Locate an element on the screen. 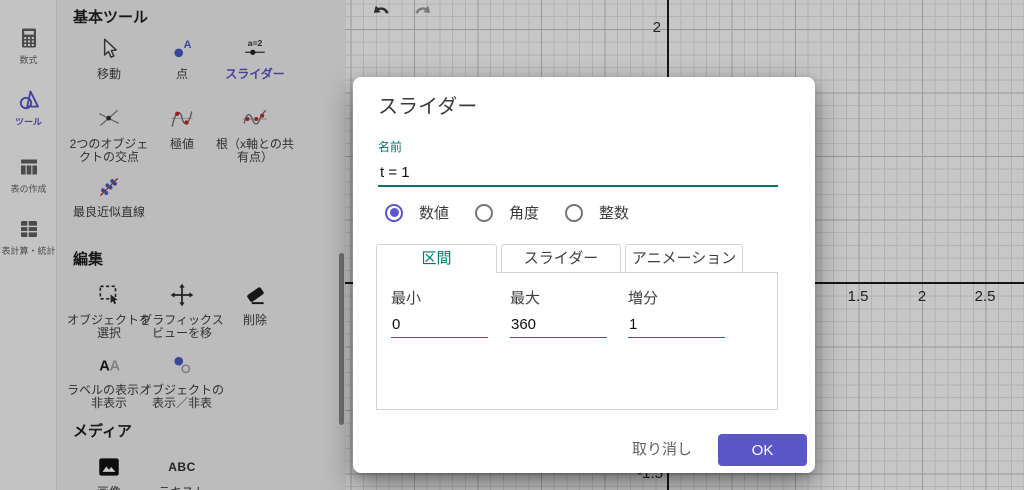 The height and width of the screenshot is (490, 1024). increment-label: 増分 is located at coordinates (643, 298).